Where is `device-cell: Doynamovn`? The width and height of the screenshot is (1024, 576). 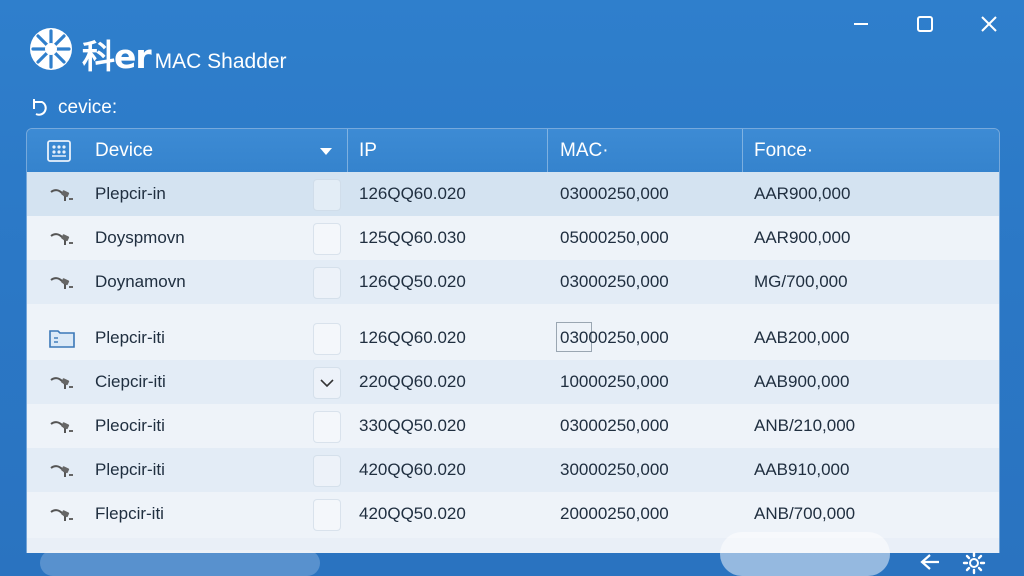 device-cell: Doynamovn is located at coordinates (140, 281).